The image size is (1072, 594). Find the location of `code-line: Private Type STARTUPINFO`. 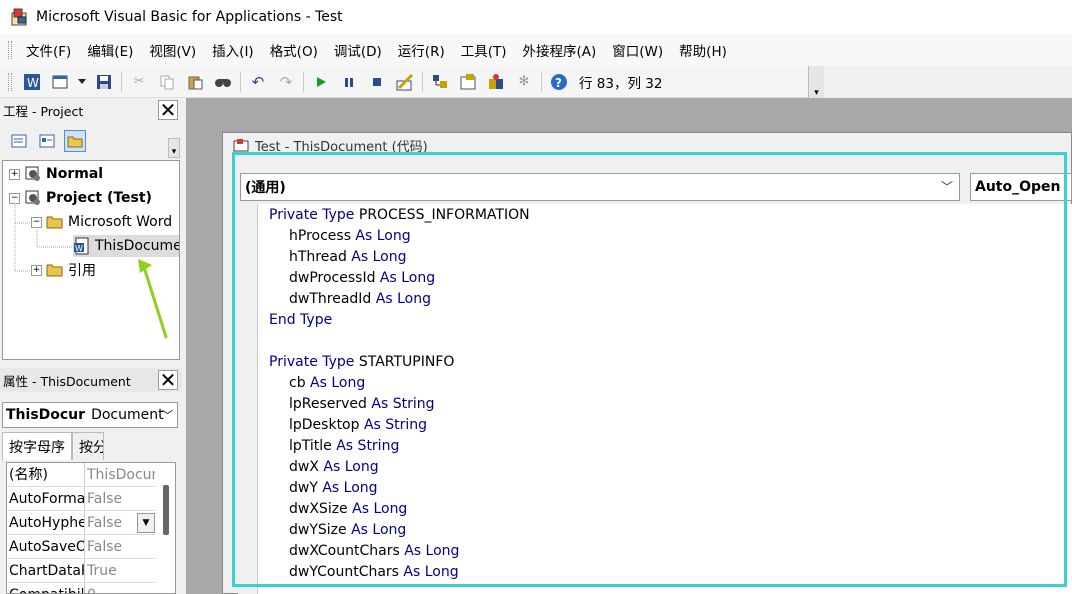

code-line: Private Type STARTUPINFO is located at coordinates (361, 364).